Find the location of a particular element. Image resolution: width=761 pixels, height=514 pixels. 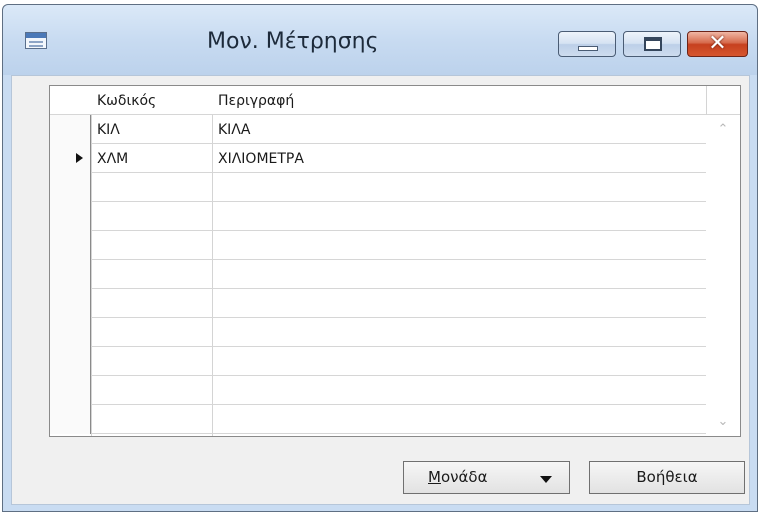

form-window-icon is located at coordinates (36, 40).